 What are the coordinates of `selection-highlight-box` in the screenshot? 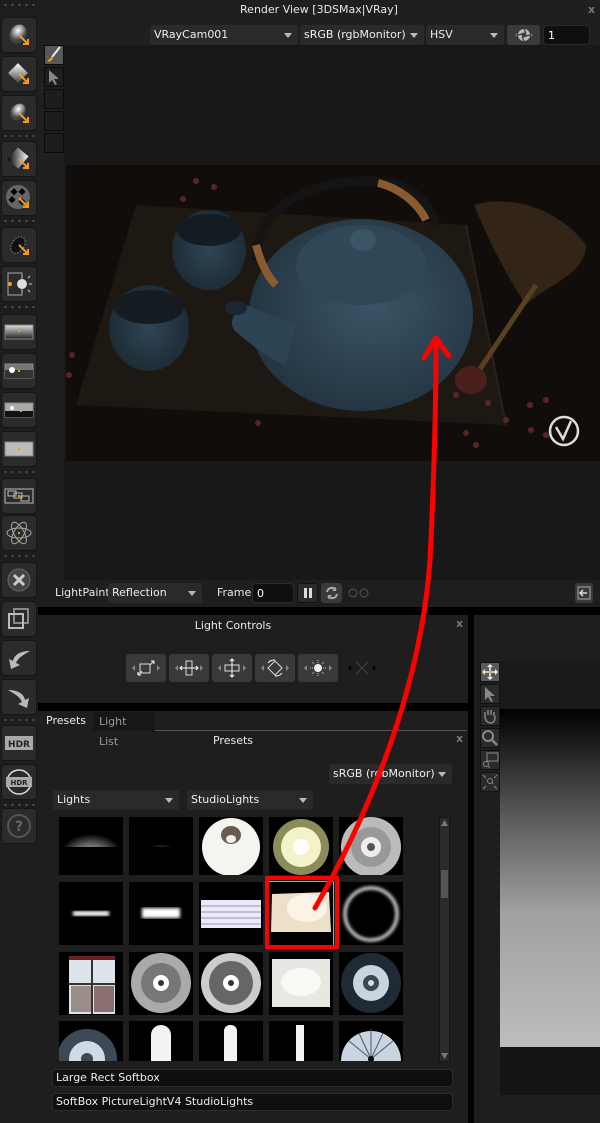 It's located at (302, 912).